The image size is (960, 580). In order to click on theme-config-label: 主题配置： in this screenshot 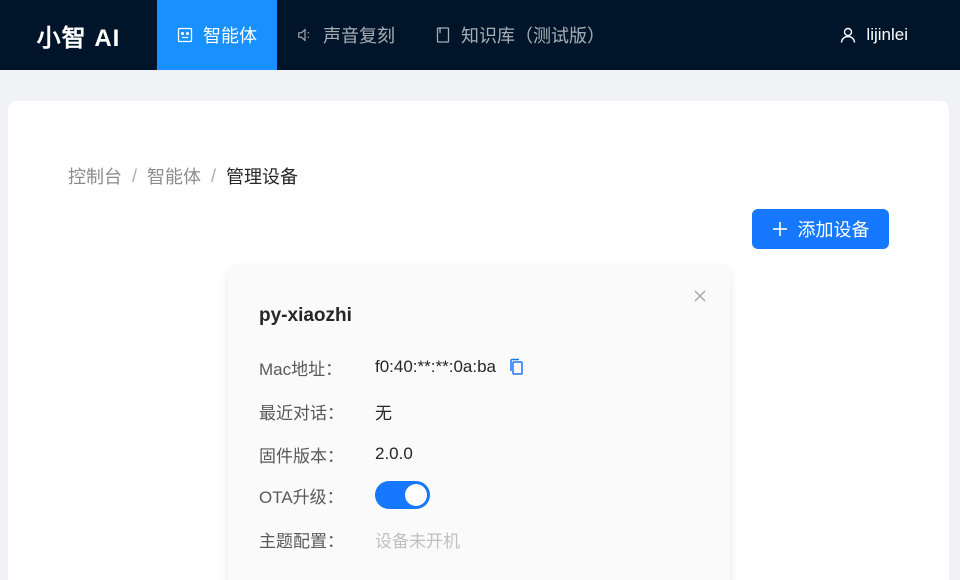, I will do `click(301, 541)`.